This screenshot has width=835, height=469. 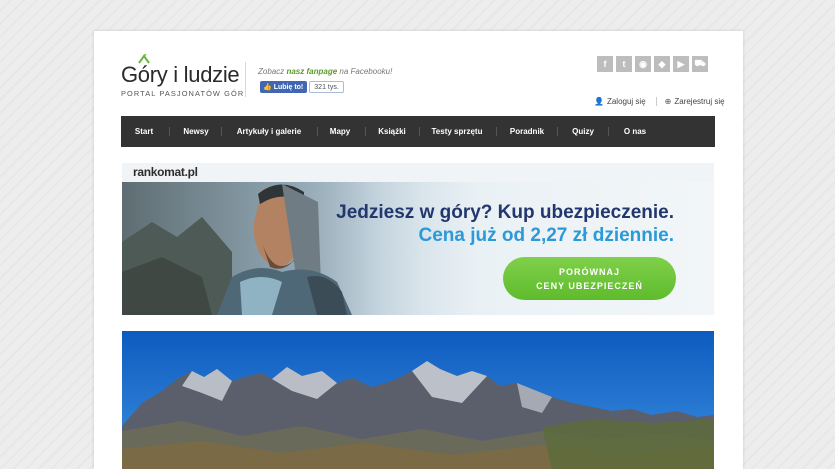 What do you see at coordinates (589, 271) in the screenshot?
I see `ad-cta-line1: PORÓWNAJ` at bounding box center [589, 271].